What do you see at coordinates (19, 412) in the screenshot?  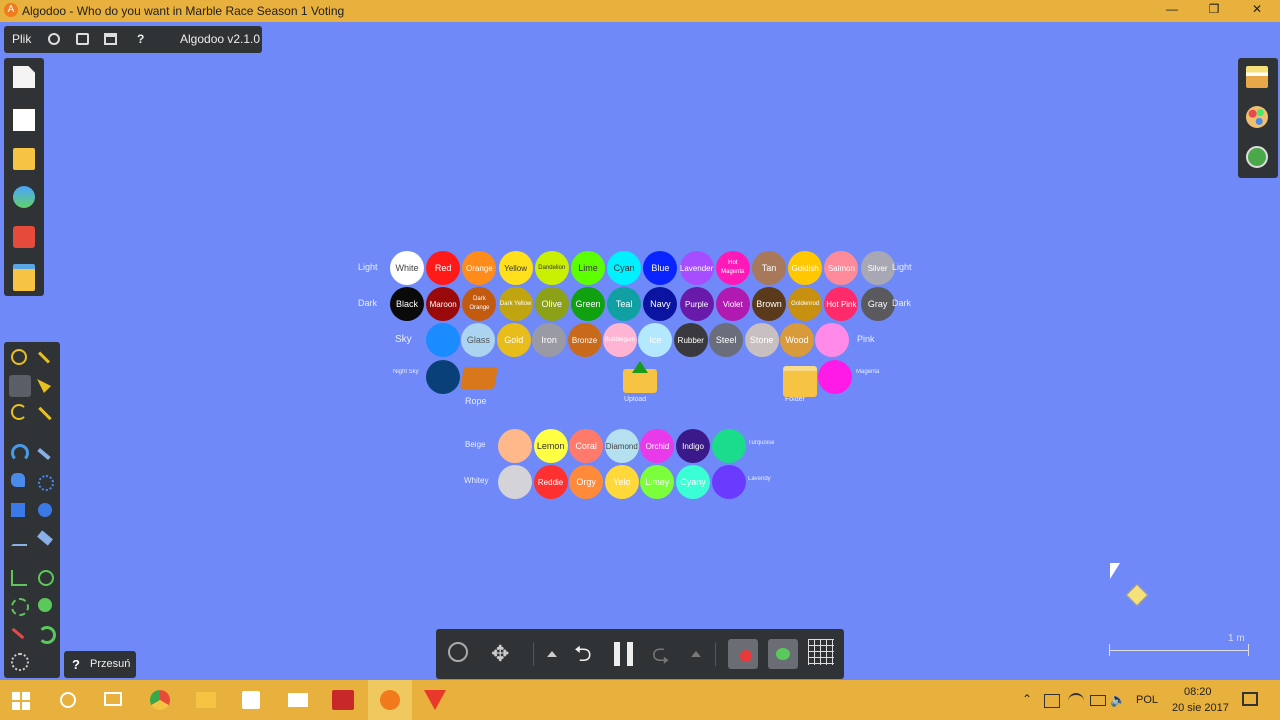 I see `rotate-tool-icon` at bounding box center [19, 412].